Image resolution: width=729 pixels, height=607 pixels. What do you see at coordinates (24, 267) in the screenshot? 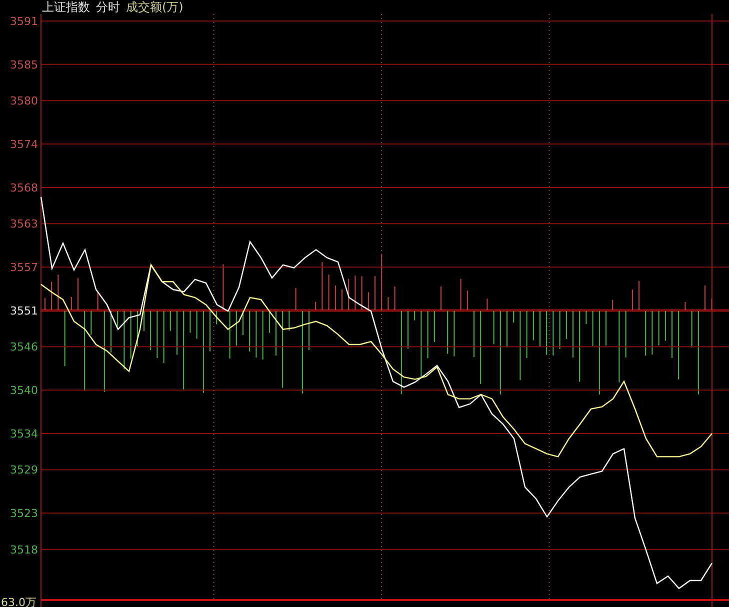
I see `axis-label: 3557` at bounding box center [24, 267].